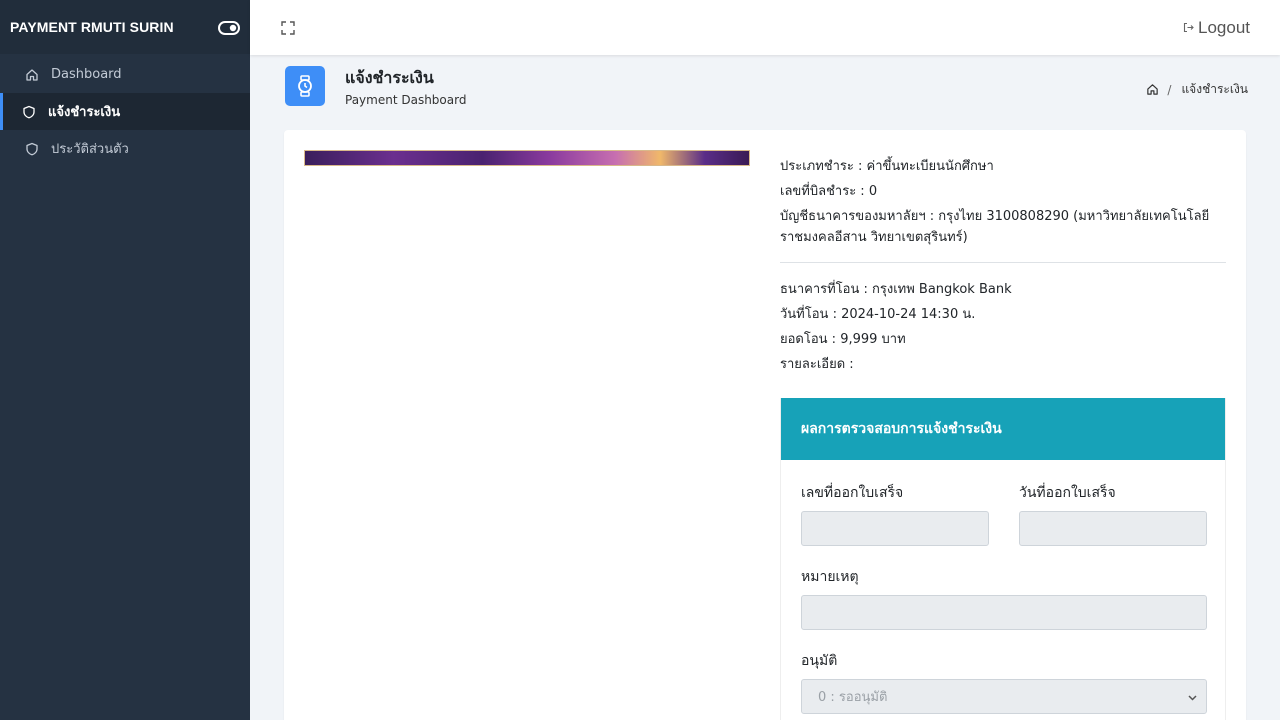 This screenshot has height=720, width=1280. What do you see at coordinates (1214, 89) in the screenshot?
I see `breadcrumb-current: แจ้งชำระเงิน` at bounding box center [1214, 89].